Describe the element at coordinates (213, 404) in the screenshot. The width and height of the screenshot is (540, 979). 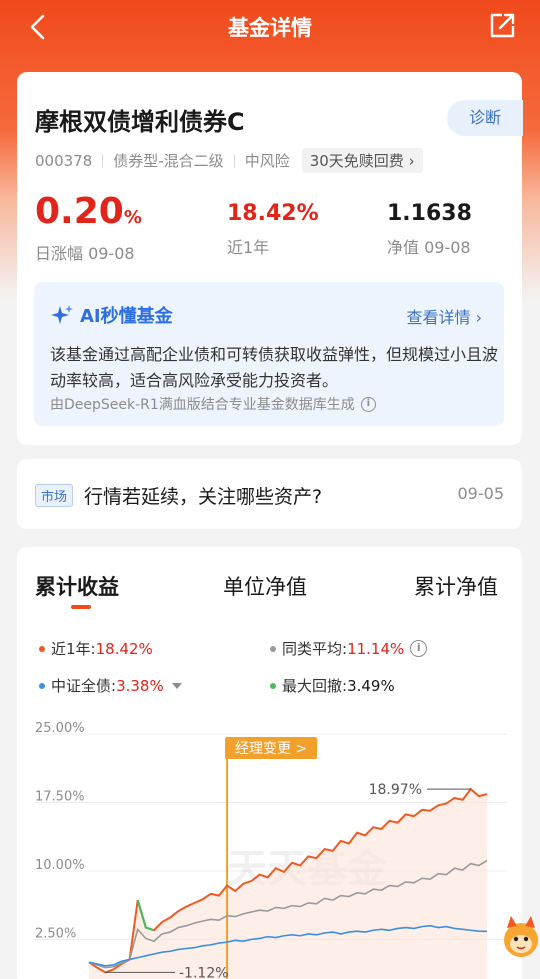
I see `ai-source: 由DeepSeek-R1满血版结合专业基金数据库生成 i` at that location.